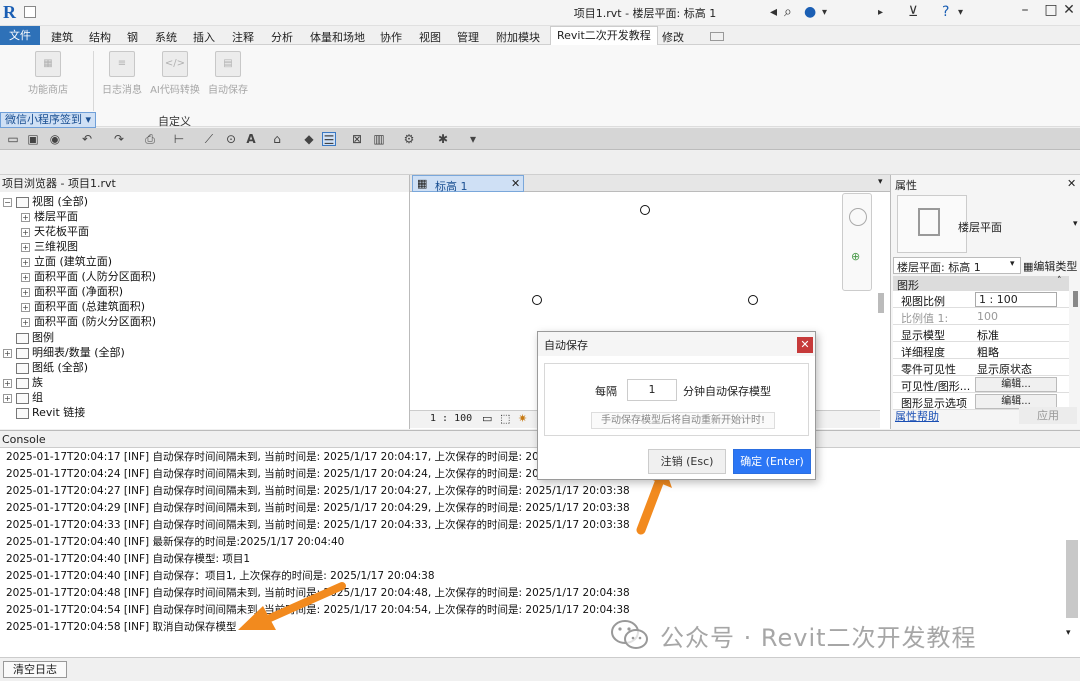 The width and height of the screenshot is (1080, 681). What do you see at coordinates (243, 37) in the screenshot?
I see `tab-annotate: 注释` at bounding box center [243, 37].